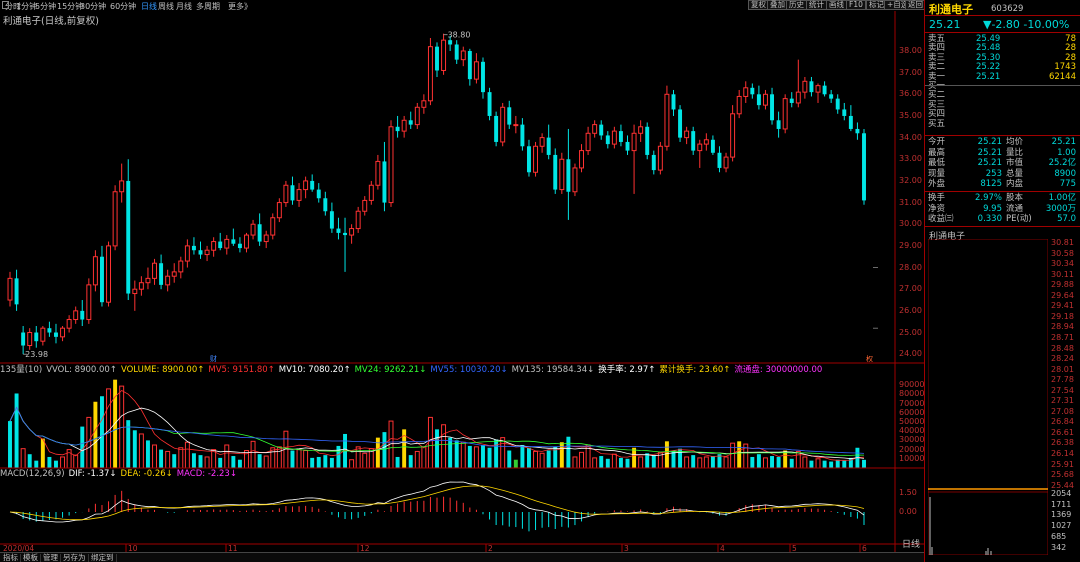  Describe the element at coordinates (816, 5) in the screenshot. I see `toolbar-button: 统计` at that location.